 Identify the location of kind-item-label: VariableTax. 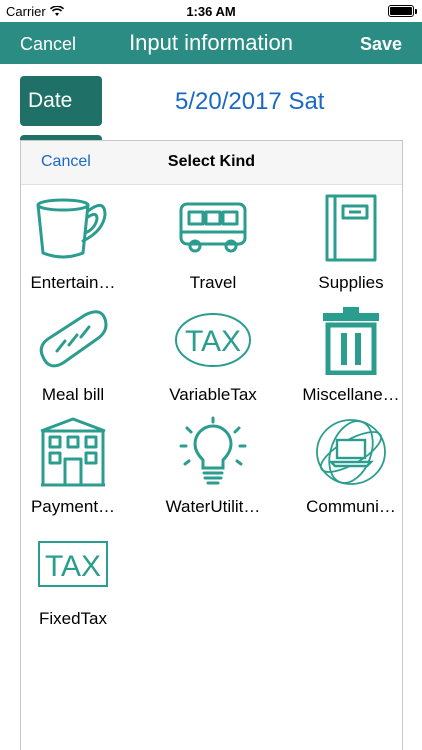
(213, 394).